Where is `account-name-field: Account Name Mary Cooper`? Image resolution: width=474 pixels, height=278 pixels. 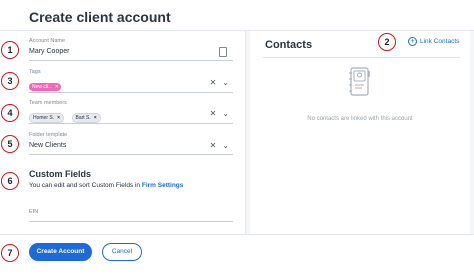
account-name-field: Account Name Mary Cooper is located at coordinates (131, 49).